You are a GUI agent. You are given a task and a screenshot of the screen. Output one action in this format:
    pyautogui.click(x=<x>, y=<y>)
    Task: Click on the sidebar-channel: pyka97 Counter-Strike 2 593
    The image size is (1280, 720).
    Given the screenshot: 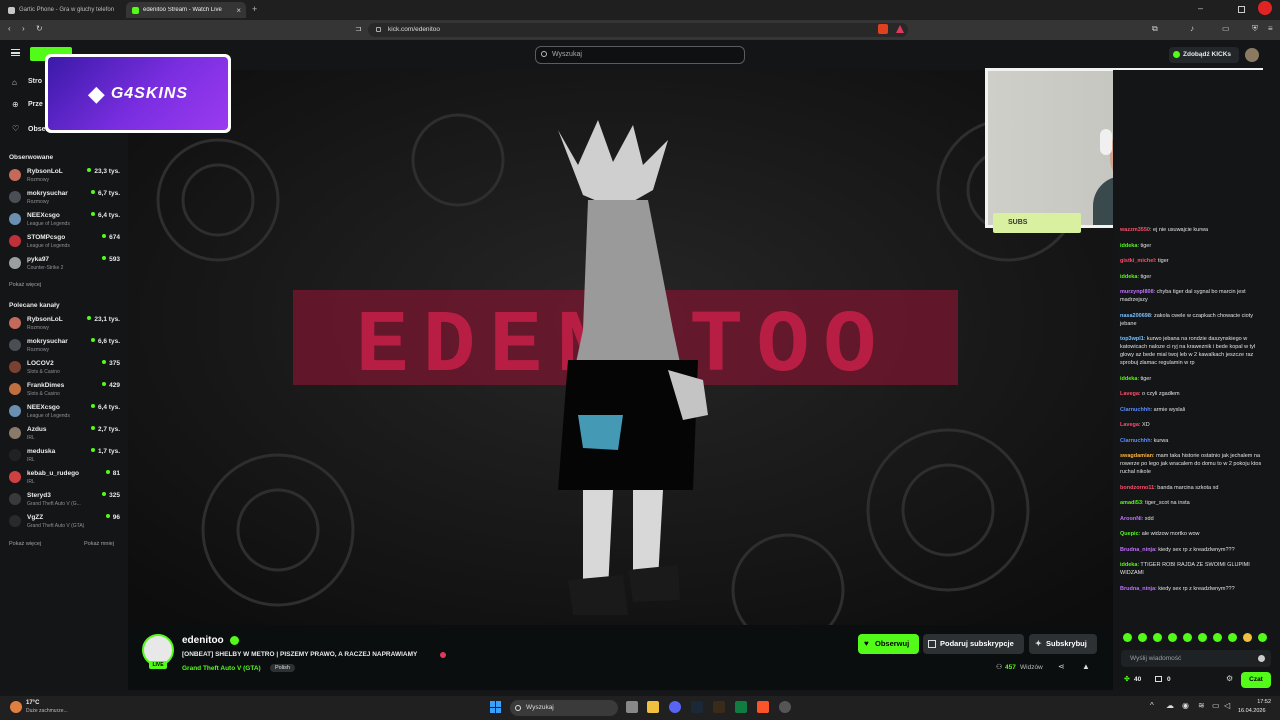 What is the action you would take?
    pyautogui.click(x=65, y=264)
    